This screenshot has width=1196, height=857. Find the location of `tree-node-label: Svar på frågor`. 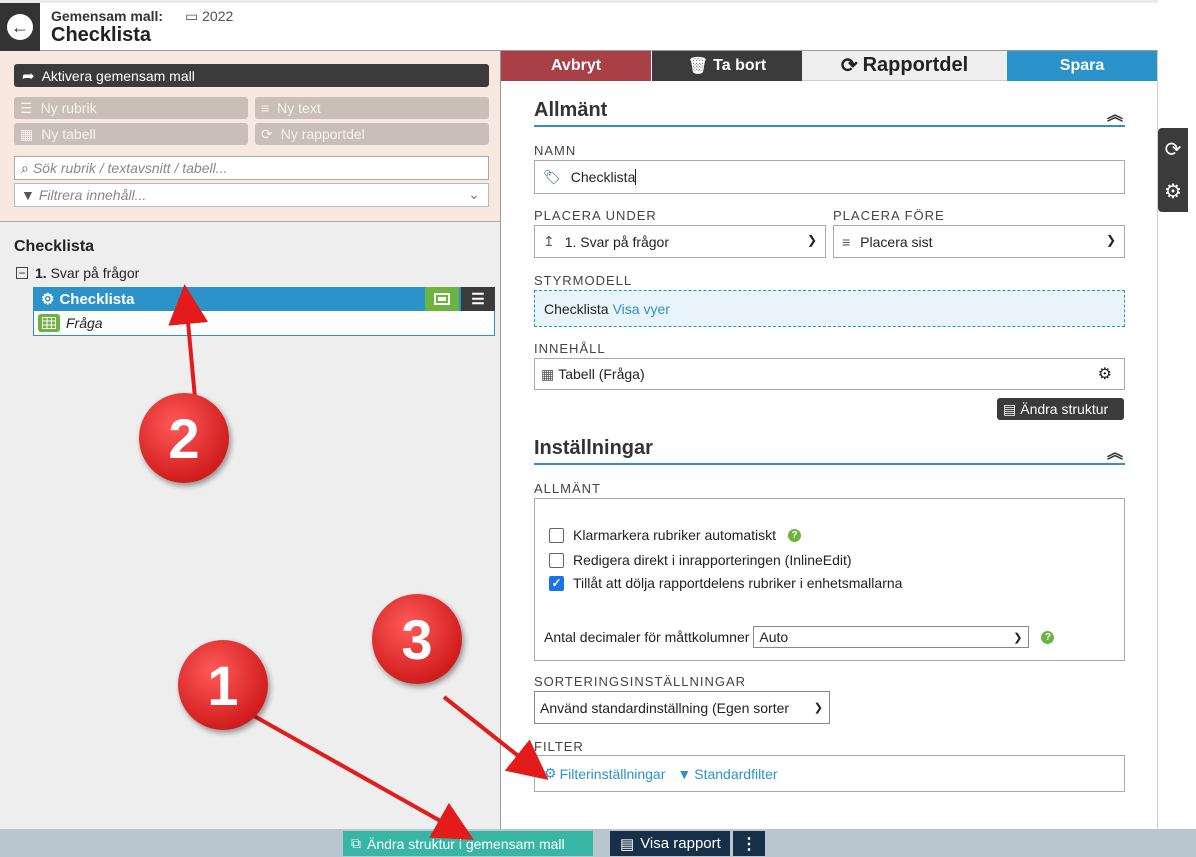

tree-node-label: Svar på frågor is located at coordinates (95, 273).